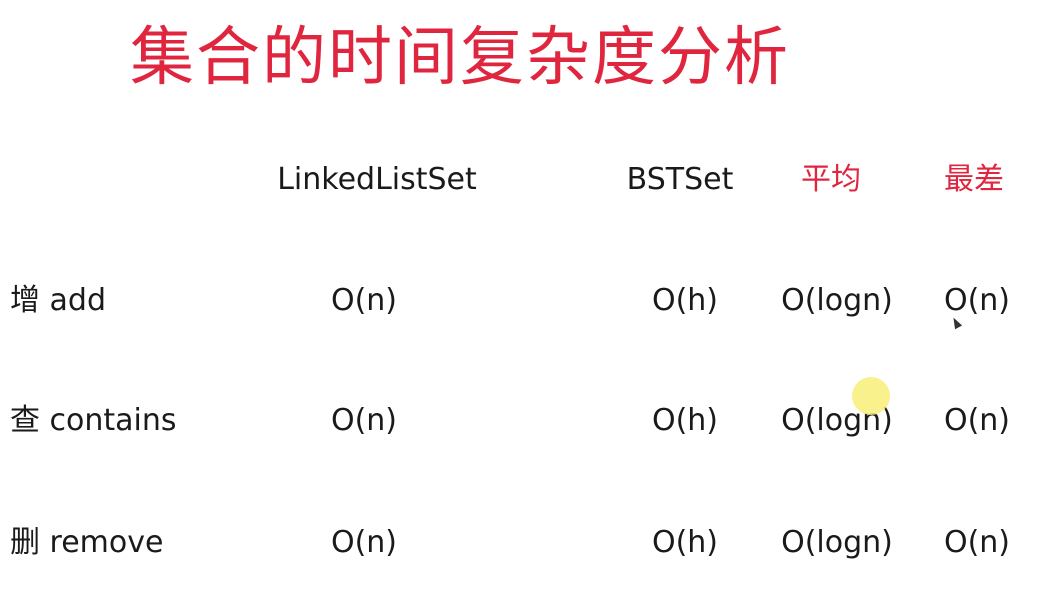  I want to click on cell-contains-bst: O(h), so click(685, 420).